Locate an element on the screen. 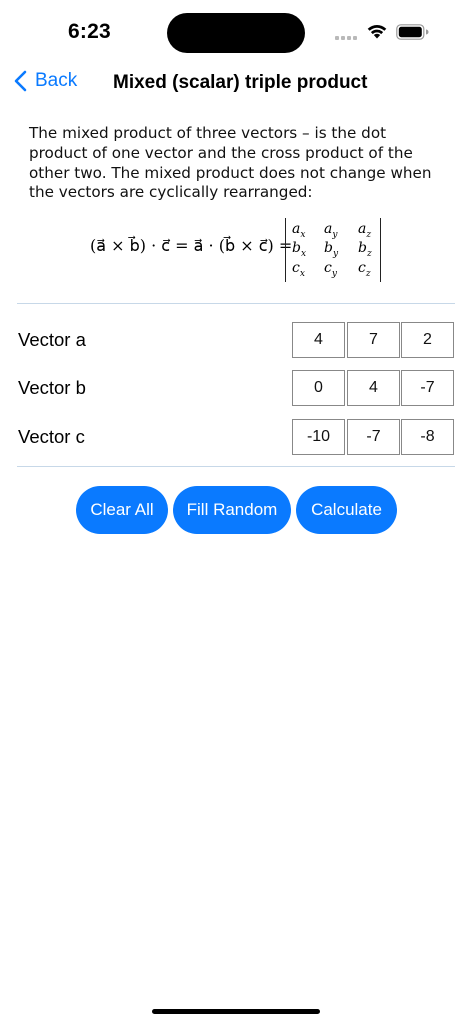  vector-a-label: Vector a is located at coordinates (52, 339).